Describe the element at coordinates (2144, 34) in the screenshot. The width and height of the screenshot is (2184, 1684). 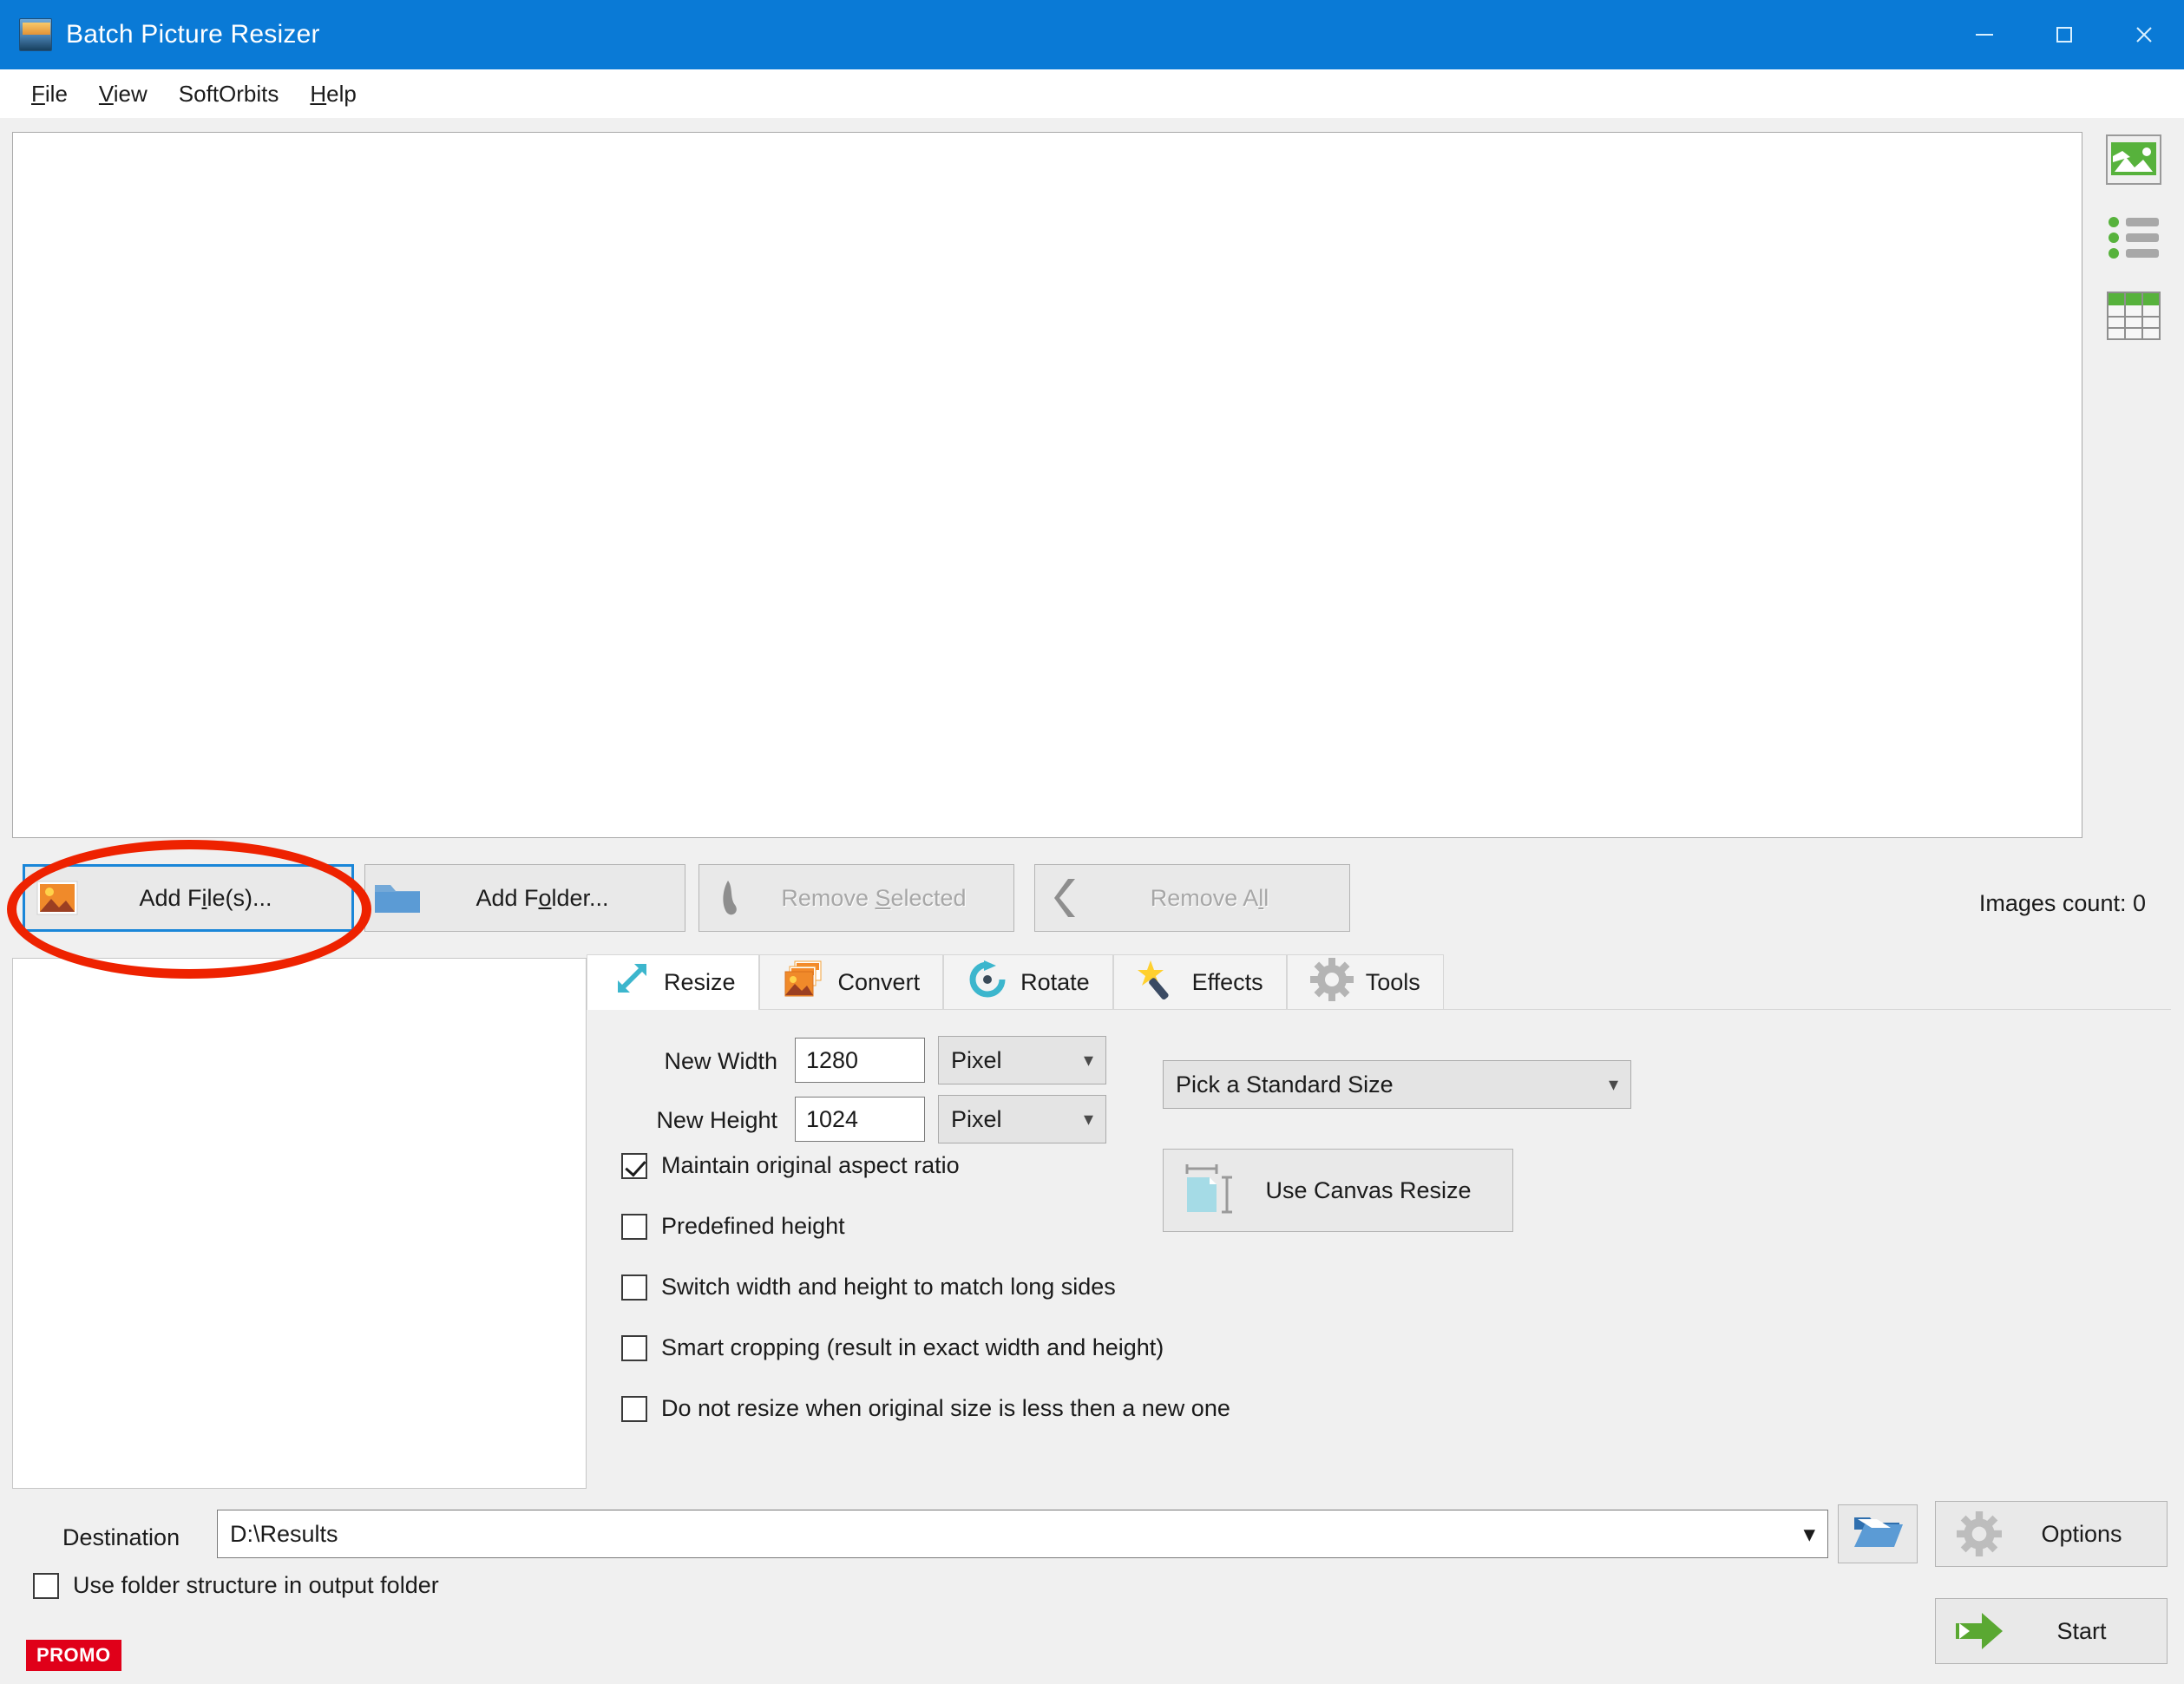
I see `close-icon` at that location.